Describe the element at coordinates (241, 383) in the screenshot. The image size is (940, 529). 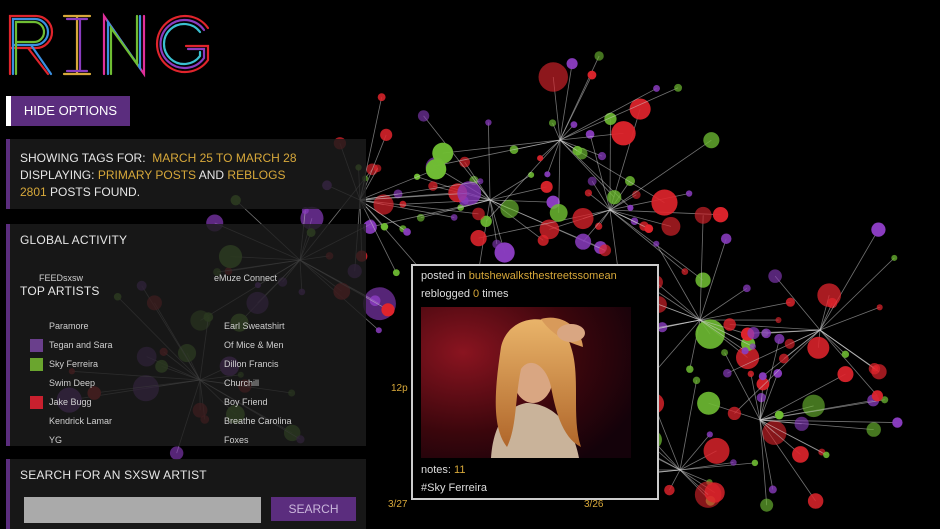
I see `artist-item: Churchill` at that location.